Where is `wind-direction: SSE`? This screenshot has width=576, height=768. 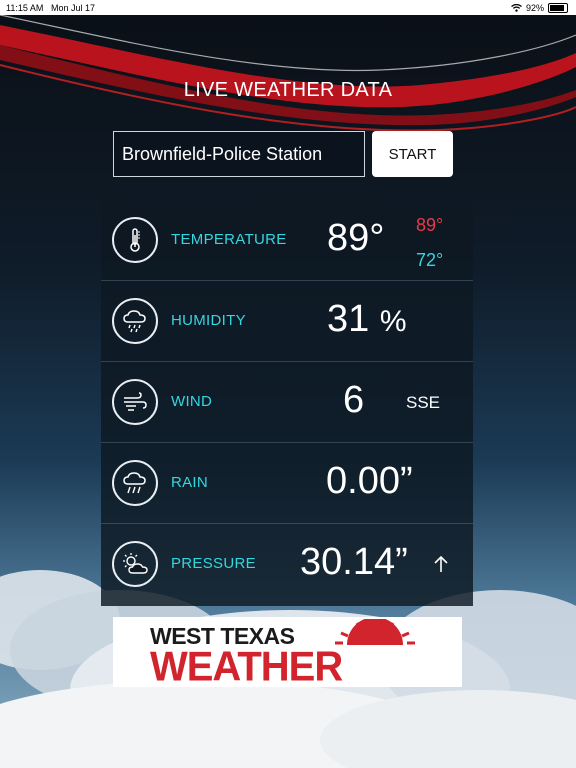
wind-direction: SSE is located at coordinates (423, 402).